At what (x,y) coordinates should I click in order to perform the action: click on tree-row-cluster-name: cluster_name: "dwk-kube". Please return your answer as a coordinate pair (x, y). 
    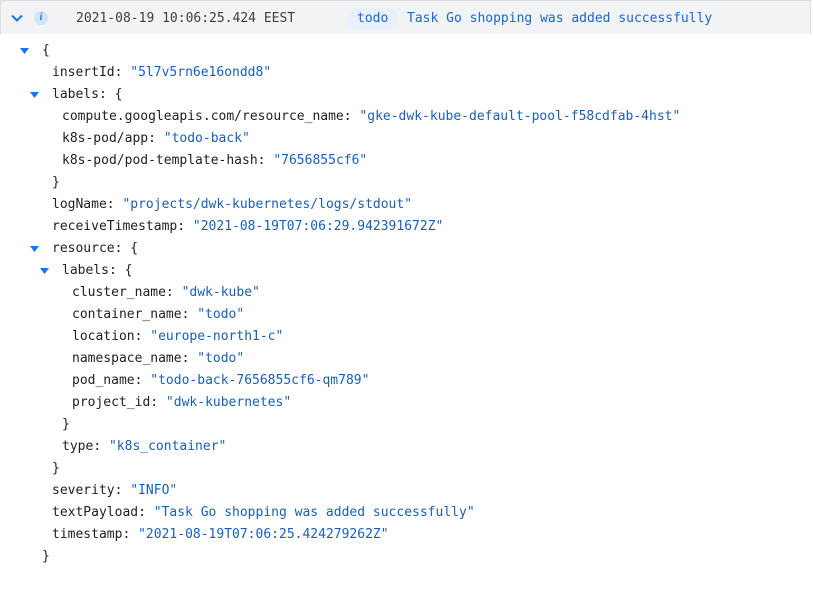
    Looking at the image, I should click on (166, 292).